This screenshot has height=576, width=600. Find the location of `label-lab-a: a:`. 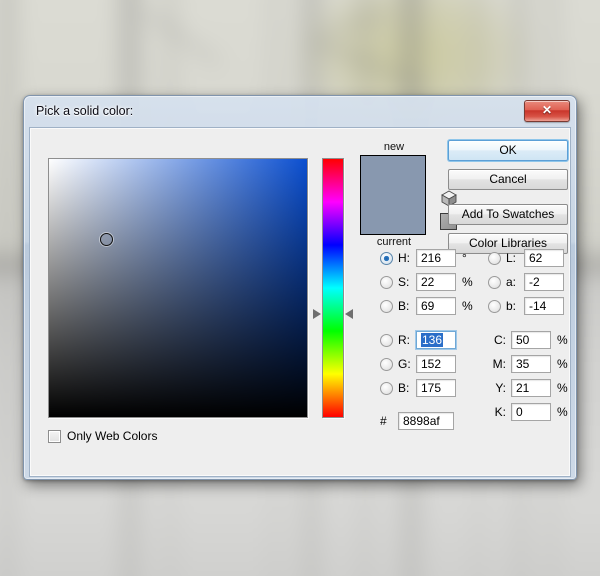

label-lab-a: a: is located at coordinates (511, 282).